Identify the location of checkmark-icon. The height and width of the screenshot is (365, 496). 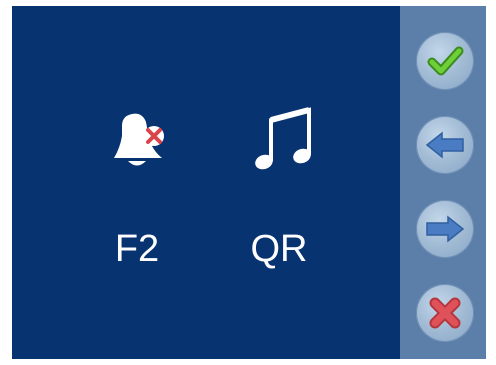
(445, 61).